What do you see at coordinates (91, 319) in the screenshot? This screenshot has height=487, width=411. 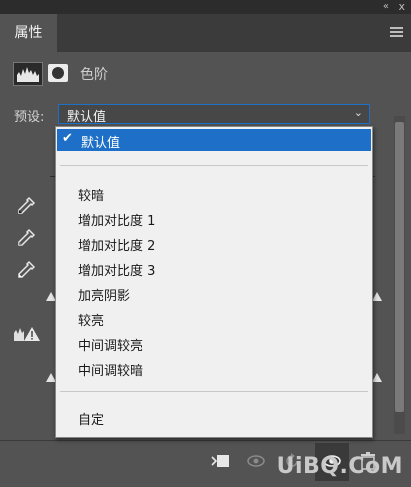 I see `dropdown-item: 较亮` at bounding box center [91, 319].